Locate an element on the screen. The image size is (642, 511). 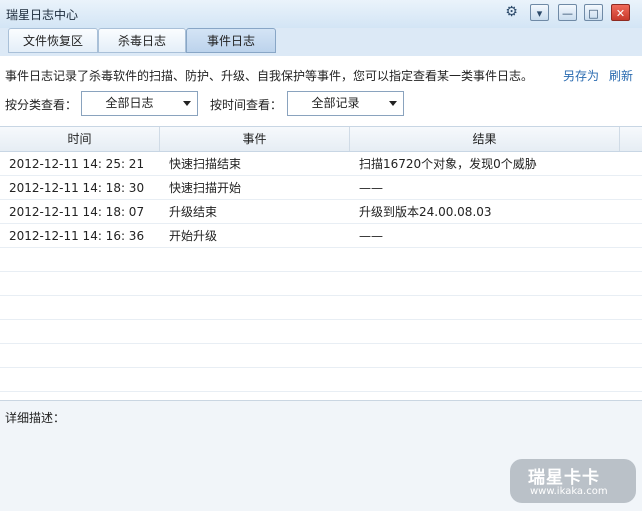
window-title: 瑞星日志中心 is located at coordinates (42, 15).